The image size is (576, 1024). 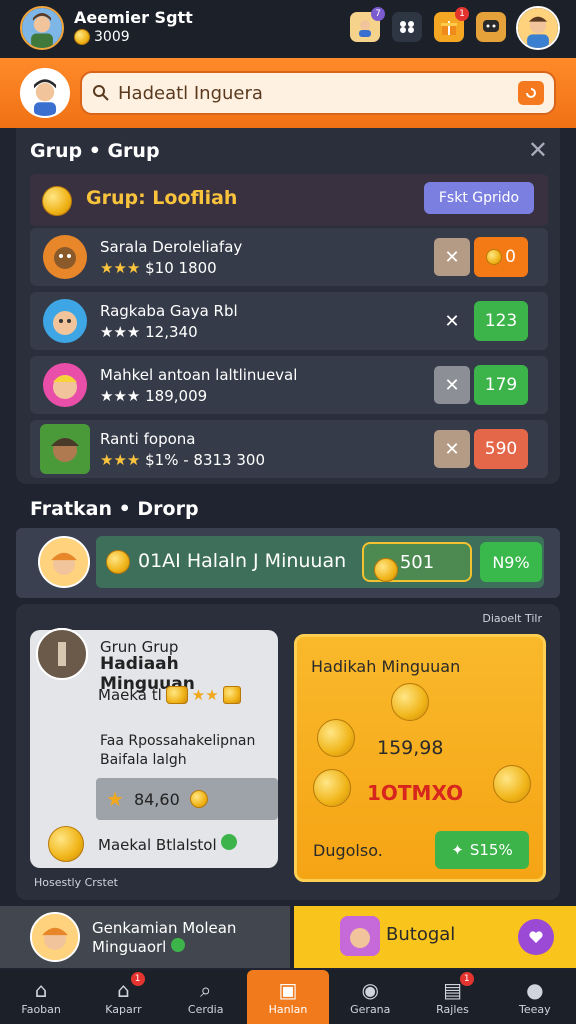 I want to click on gift-icon: 1, so click(x=451, y=24).